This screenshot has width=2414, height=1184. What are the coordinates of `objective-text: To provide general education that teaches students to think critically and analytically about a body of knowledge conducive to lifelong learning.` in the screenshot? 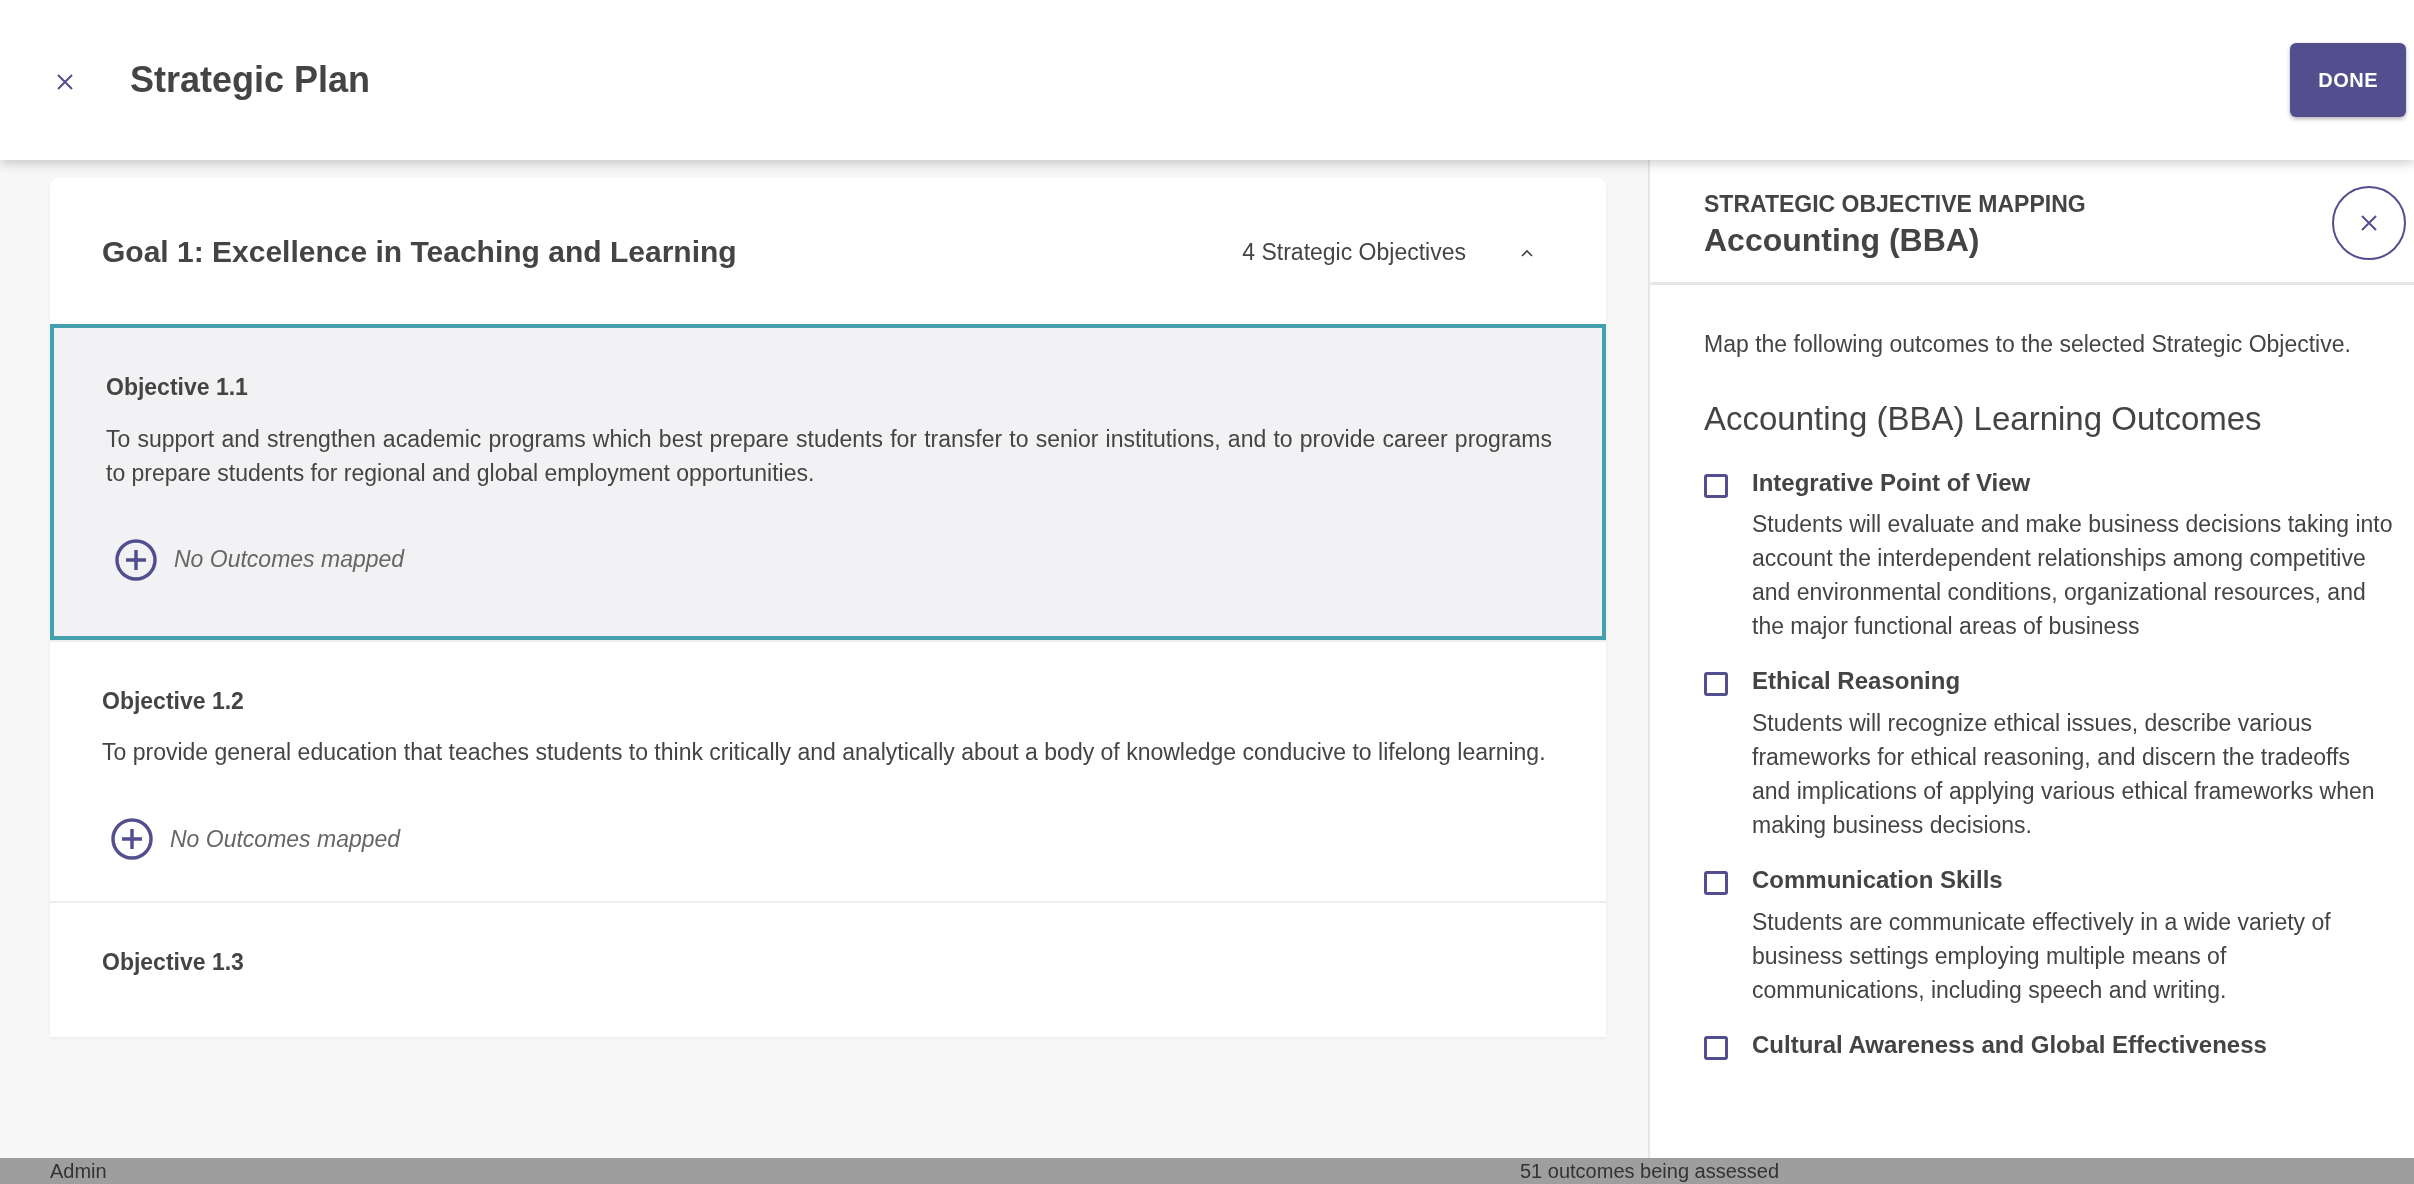 It's located at (824, 753).